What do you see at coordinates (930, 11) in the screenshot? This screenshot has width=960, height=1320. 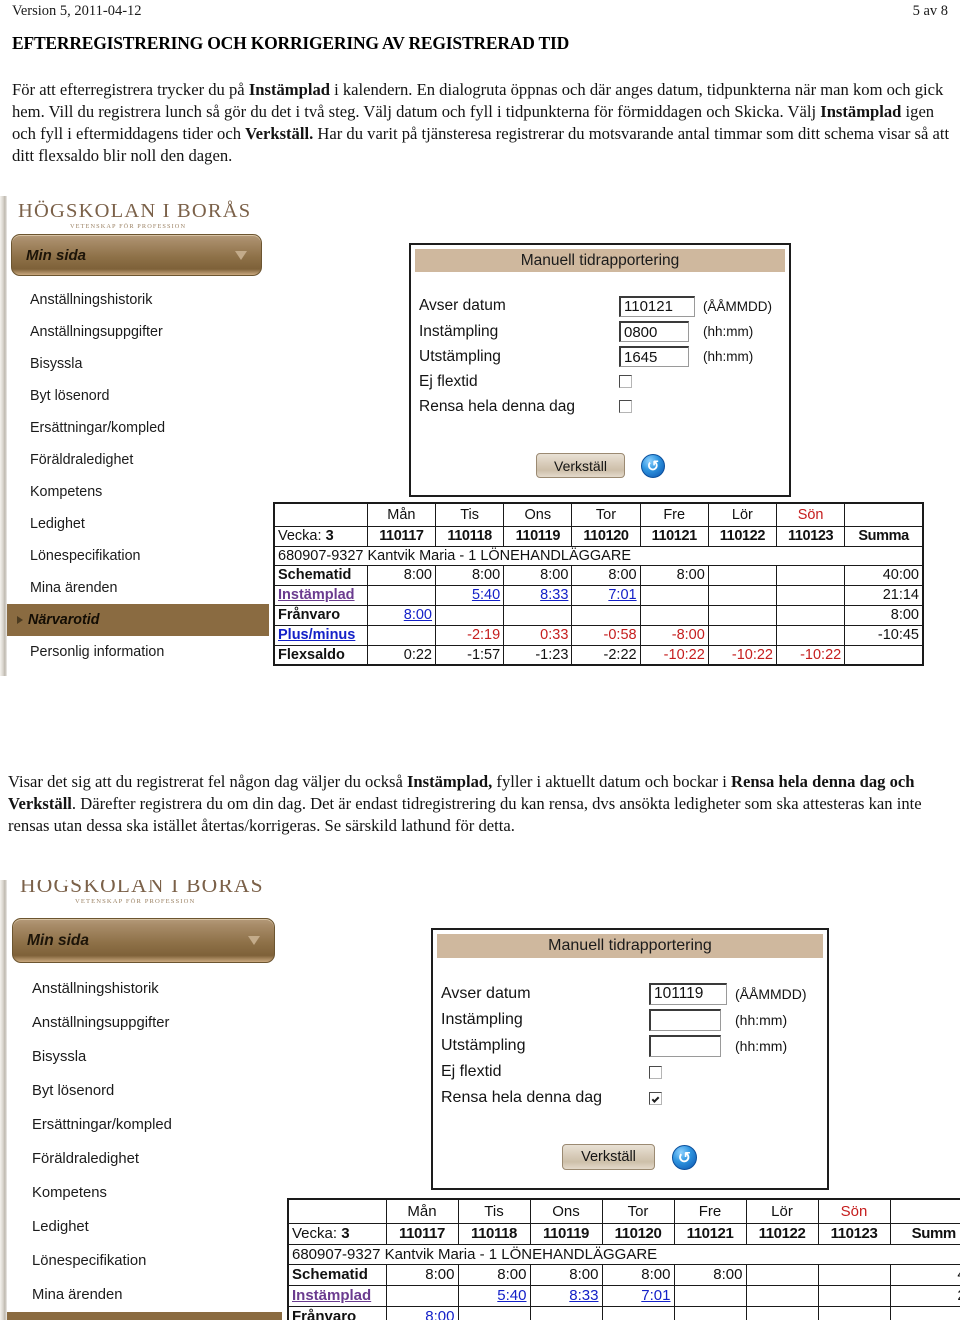 I see `page-indicator: 5 av 8` at bounding box center [930, 11].